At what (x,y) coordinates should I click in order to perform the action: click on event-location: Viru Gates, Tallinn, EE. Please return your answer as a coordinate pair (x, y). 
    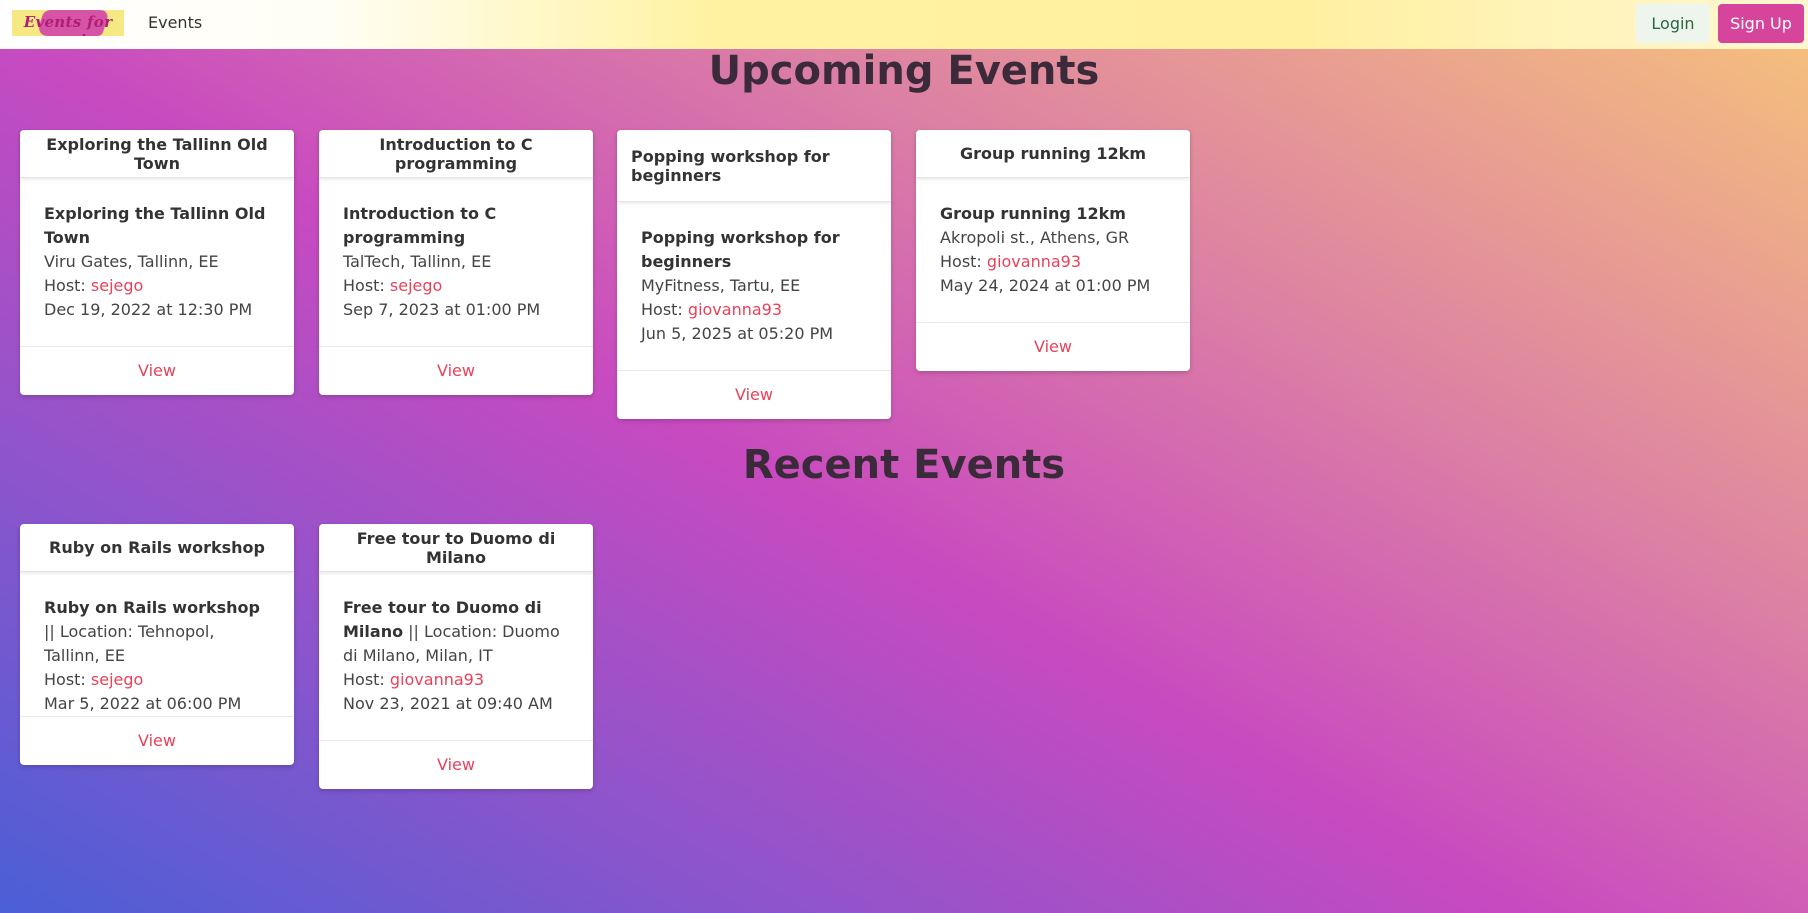
    Looking at the image, I should click on (131, 261).